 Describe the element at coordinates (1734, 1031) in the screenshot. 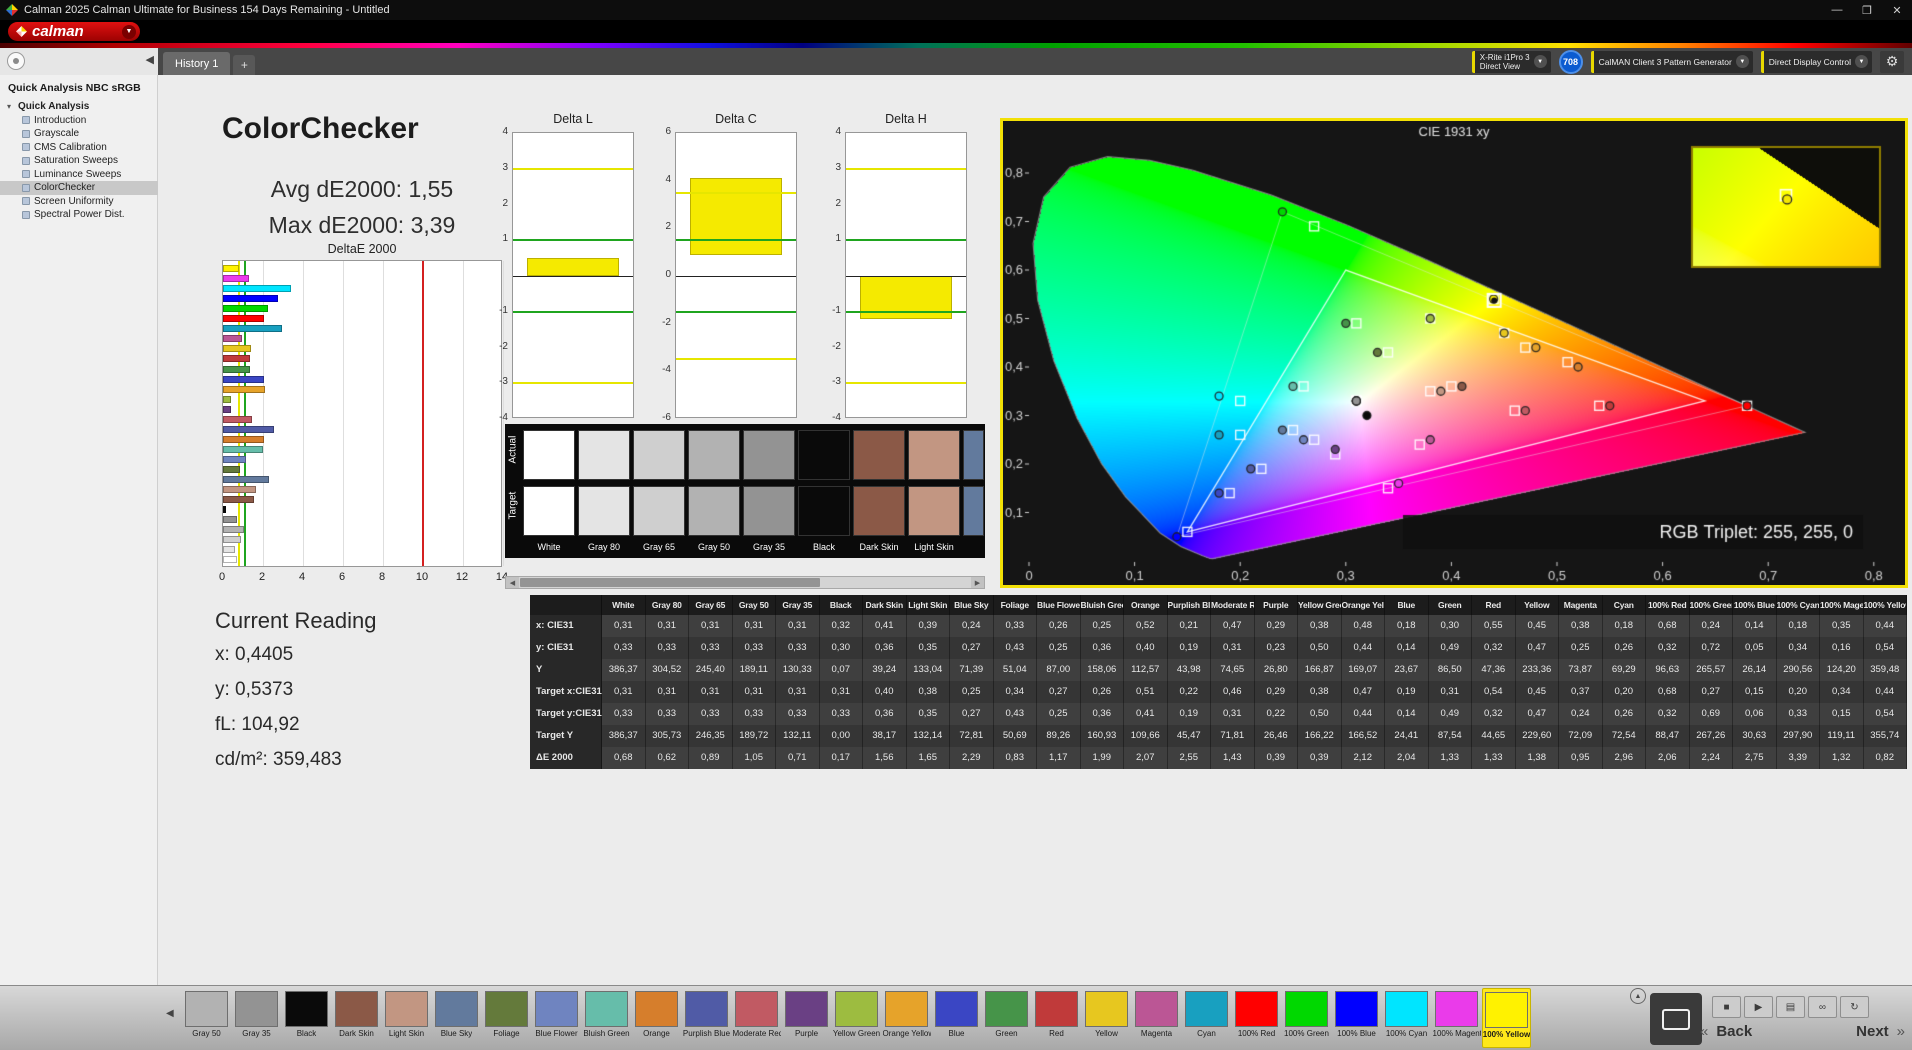

I see `back-button: Back` at that location.